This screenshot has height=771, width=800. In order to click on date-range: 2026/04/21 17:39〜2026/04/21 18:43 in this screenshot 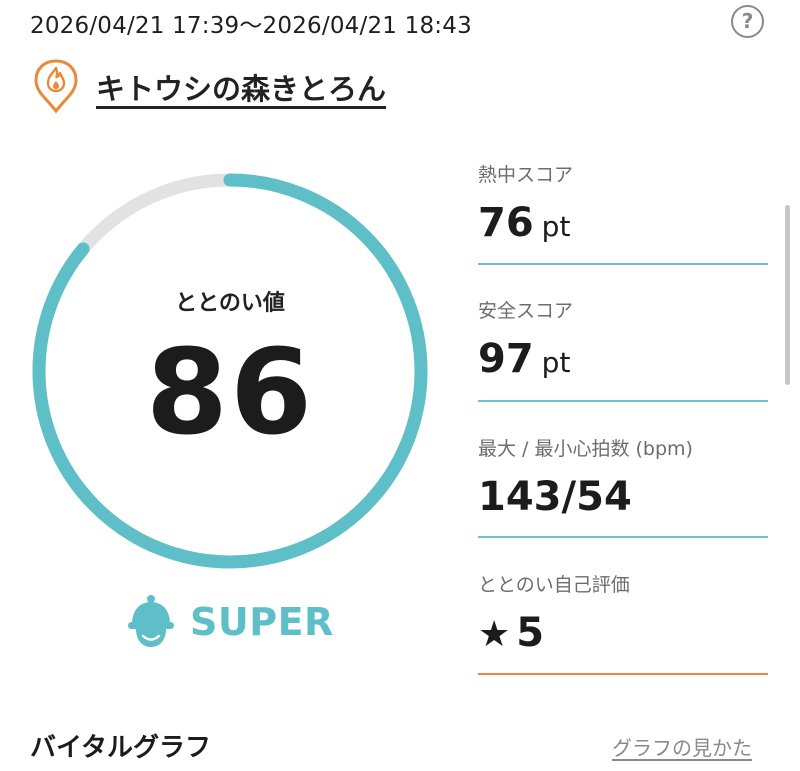, I will do `click(251, 26)`.